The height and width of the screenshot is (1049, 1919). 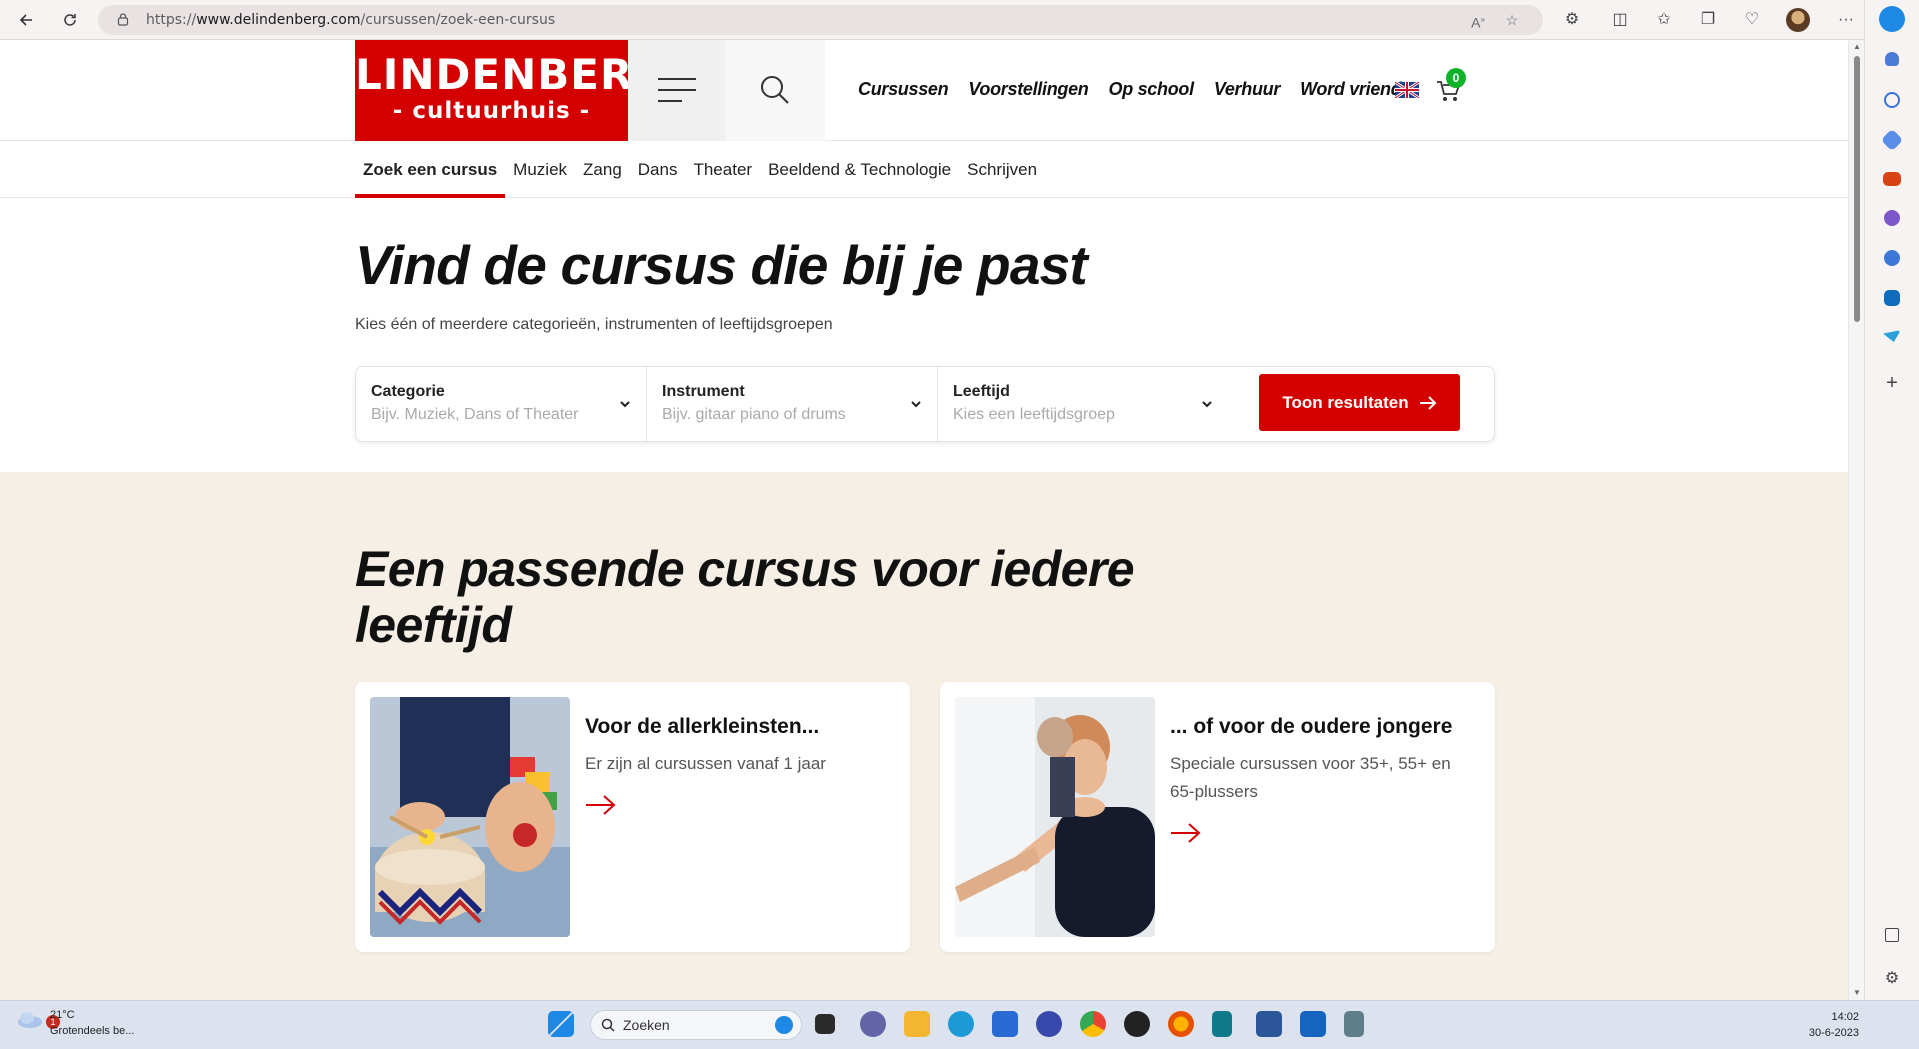 I want to click on taskbar-search-box: Zoeken, so click(x=696, y=1025).